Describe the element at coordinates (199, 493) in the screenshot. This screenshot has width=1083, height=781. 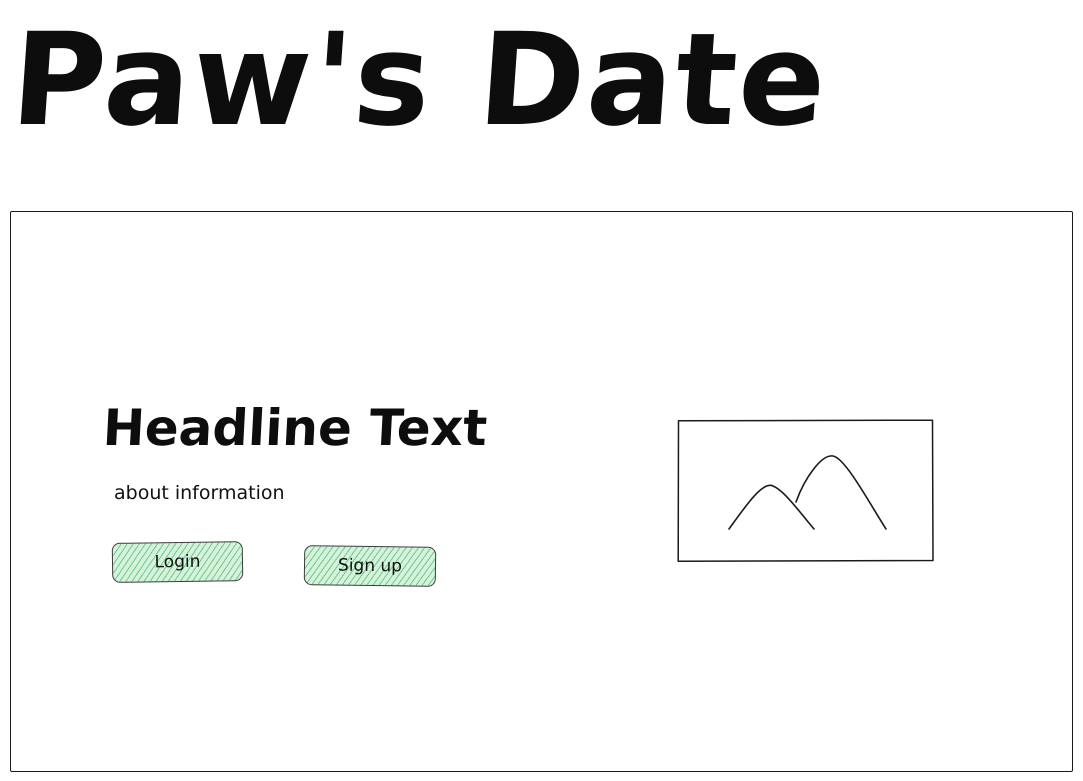
I see `about-text: about information` at that location.